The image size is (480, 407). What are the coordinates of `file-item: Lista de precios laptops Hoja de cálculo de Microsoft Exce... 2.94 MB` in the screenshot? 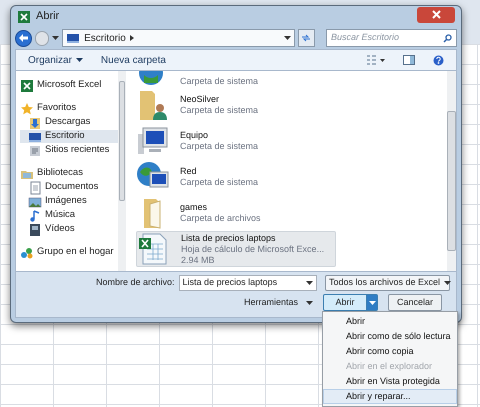 It's located at (236, 249).